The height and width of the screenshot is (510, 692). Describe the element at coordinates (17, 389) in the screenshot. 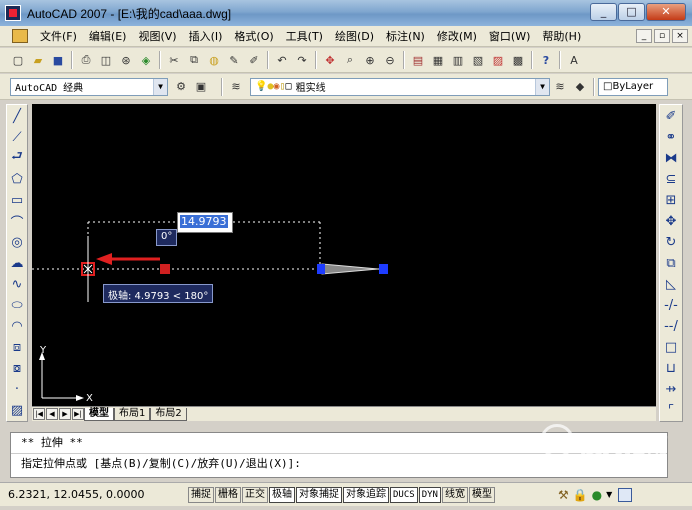

I see `point-icon: ·` at that location.